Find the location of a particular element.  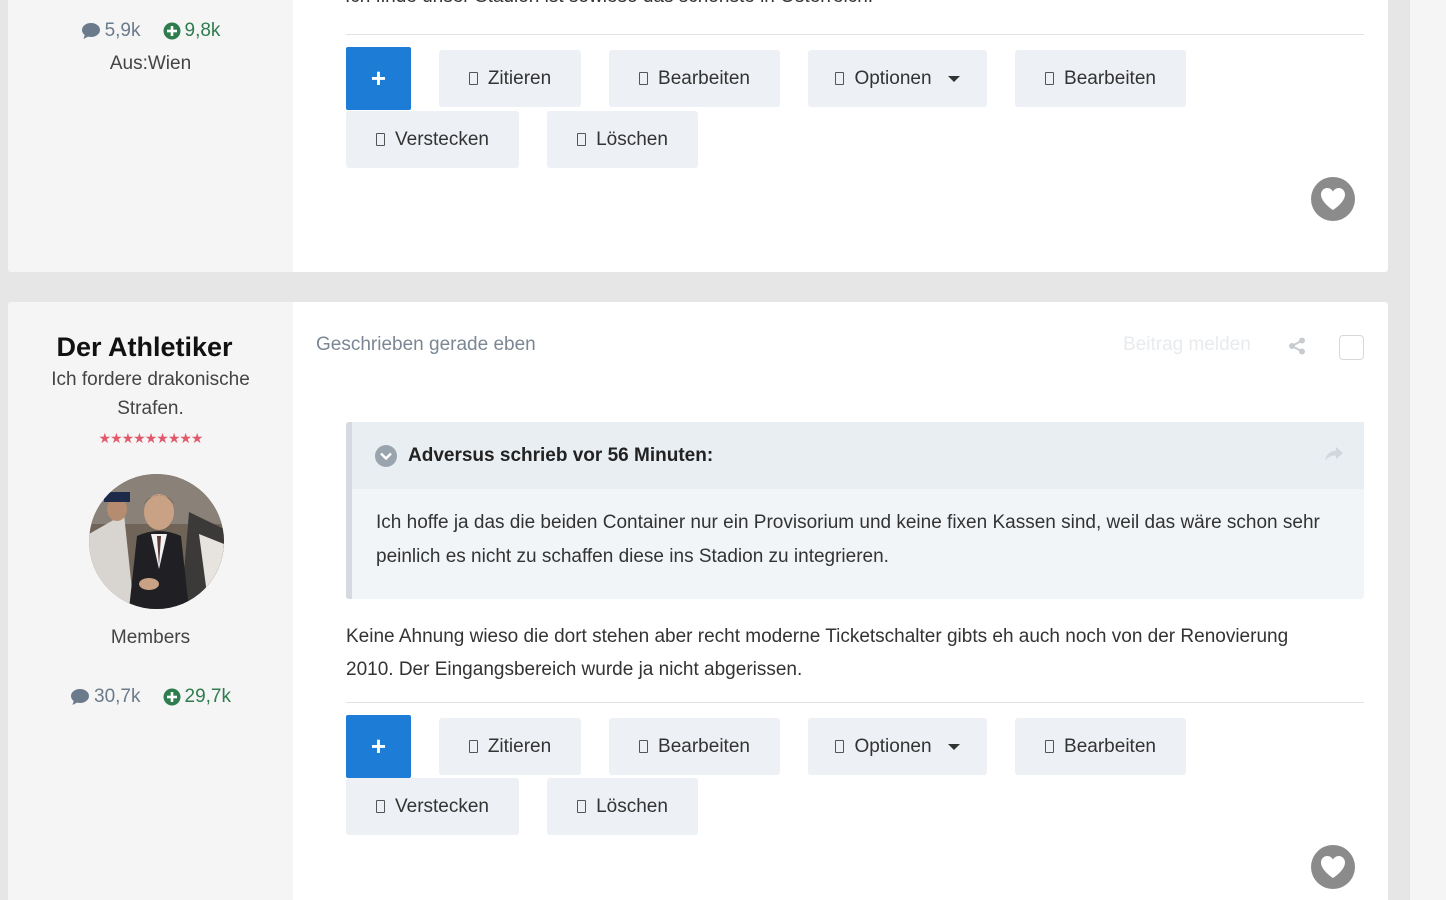

previous-author-stats: 5,9k 9,8k is located at coordinates (150, 31).